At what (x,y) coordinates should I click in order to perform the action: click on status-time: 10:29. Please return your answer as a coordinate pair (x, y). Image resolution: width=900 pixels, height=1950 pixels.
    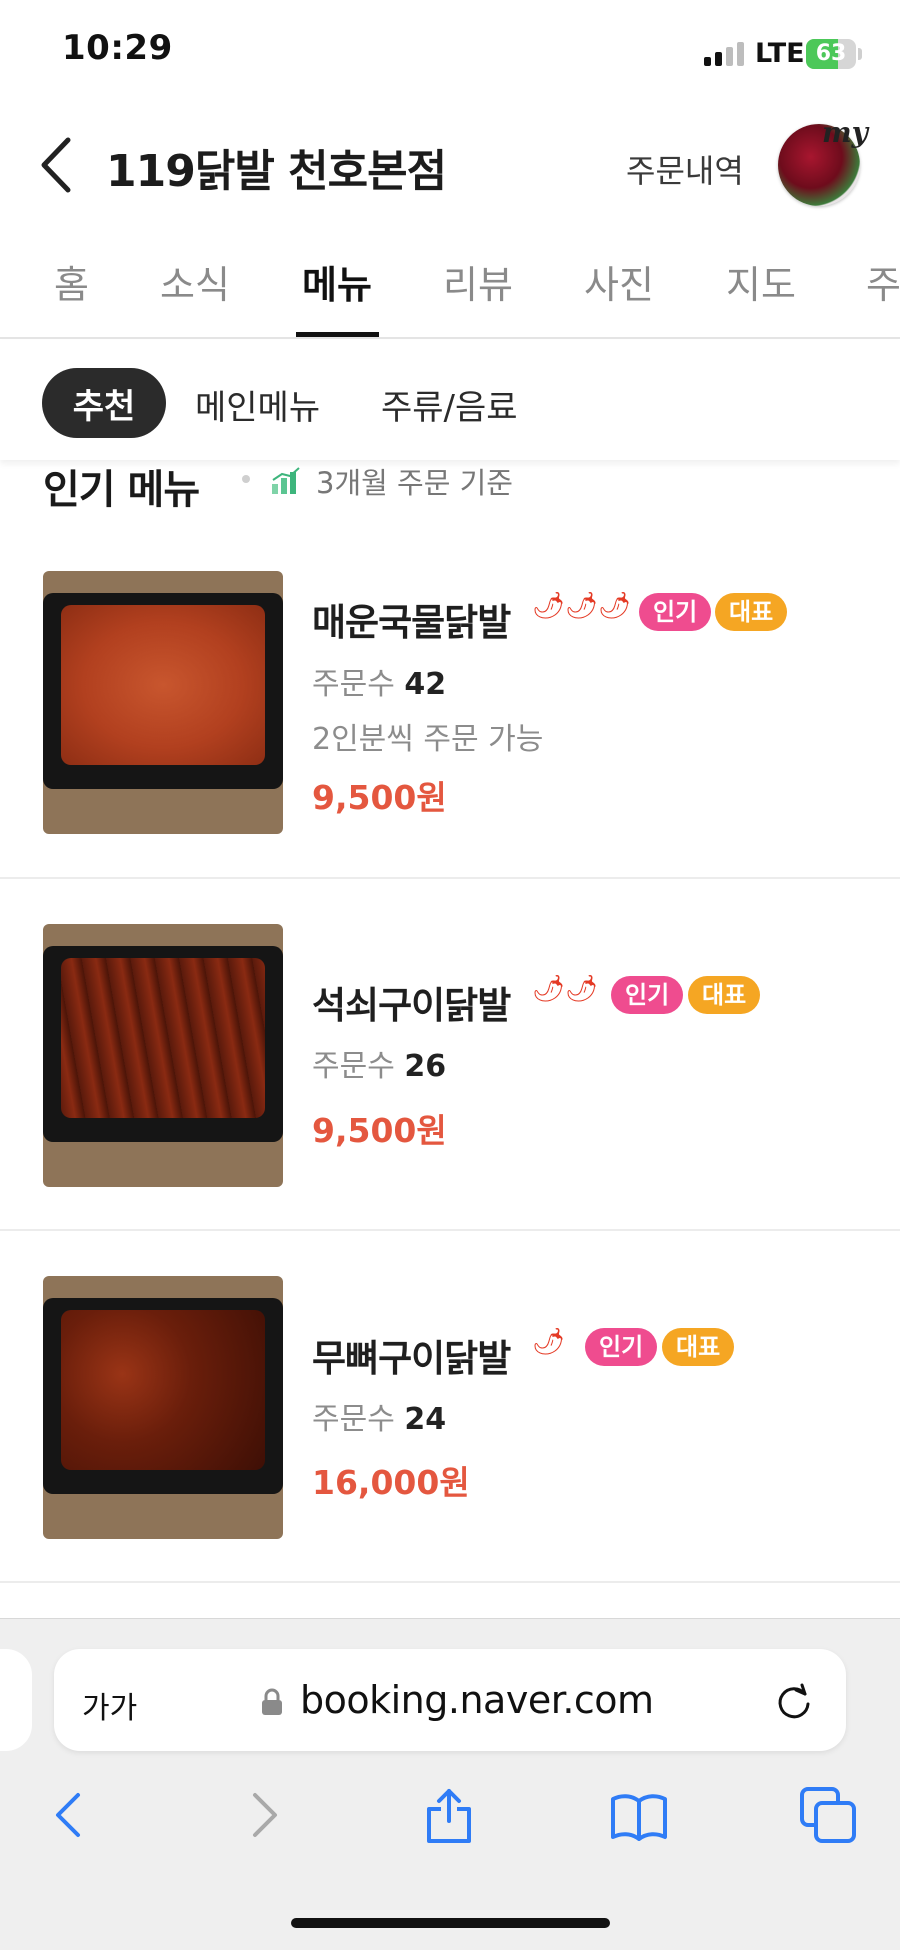
    Looking at the image, I should click on (117, 48).